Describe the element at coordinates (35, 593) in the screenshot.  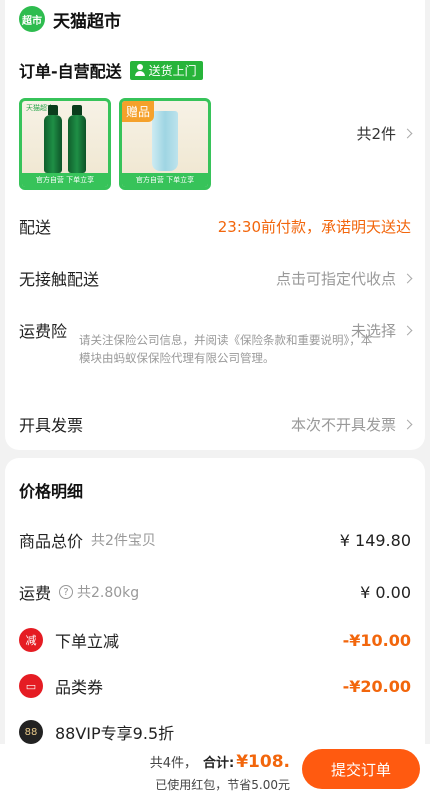
I see `shipping-label: 运费` at that location.